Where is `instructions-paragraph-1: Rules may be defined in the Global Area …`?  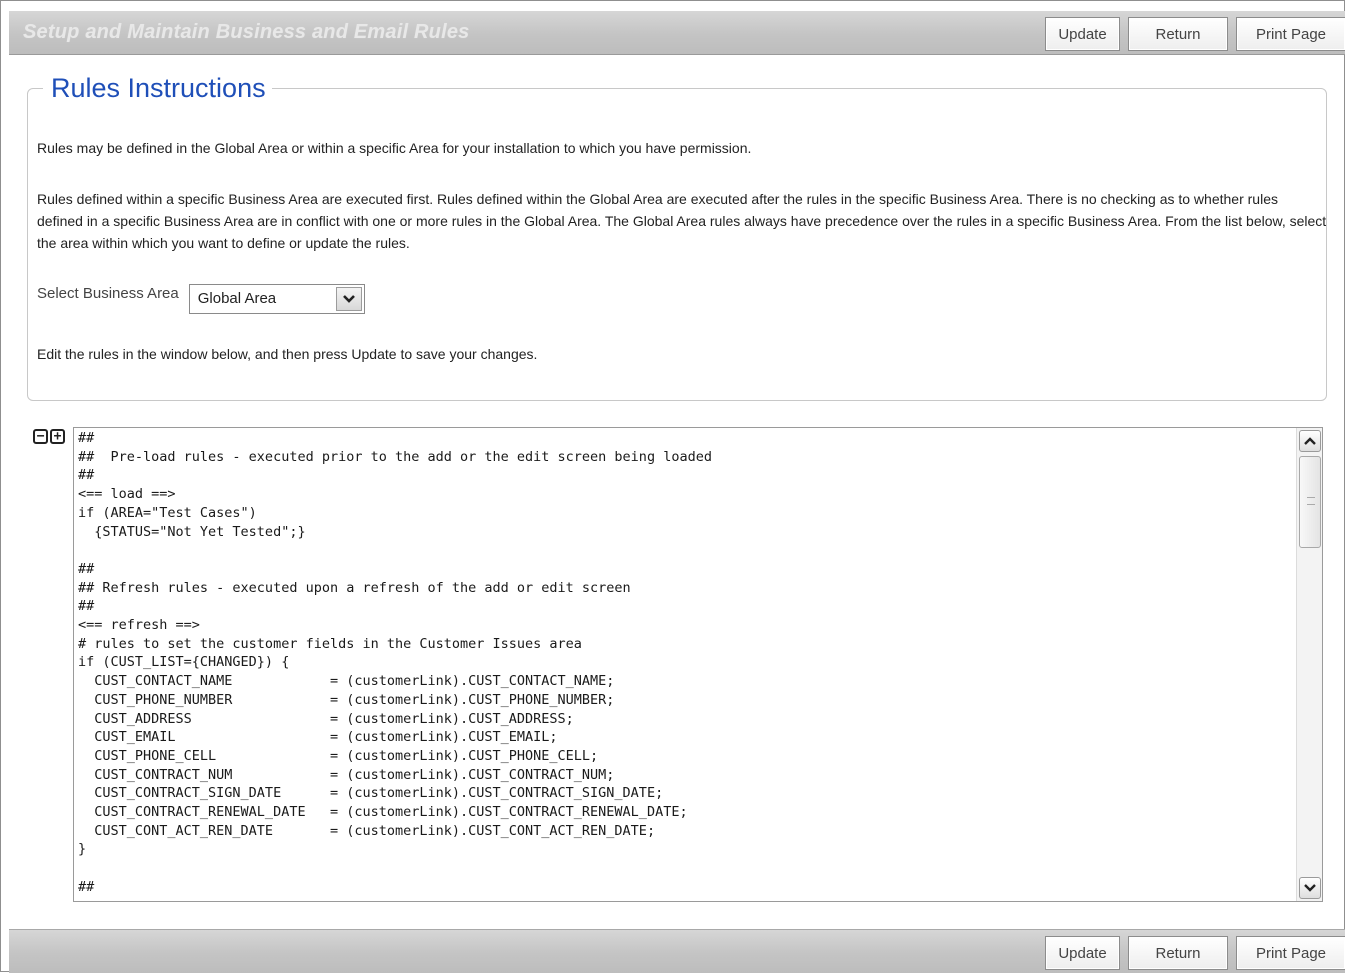
instructions-paragraph-1: Rules may be defined in the Global Area … is located at coordinates (394, 148).